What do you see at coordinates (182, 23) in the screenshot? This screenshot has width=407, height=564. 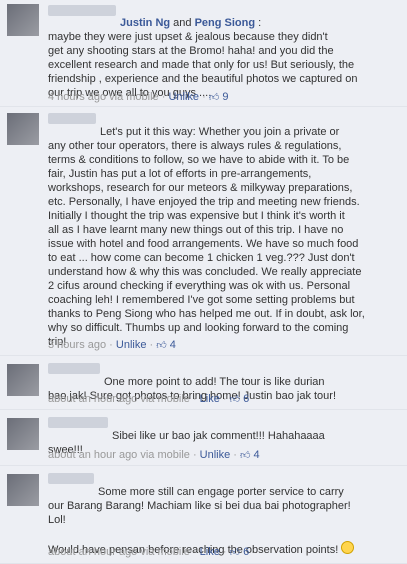 I see `mention-conjunction: and` at bounding box center [182, 23].